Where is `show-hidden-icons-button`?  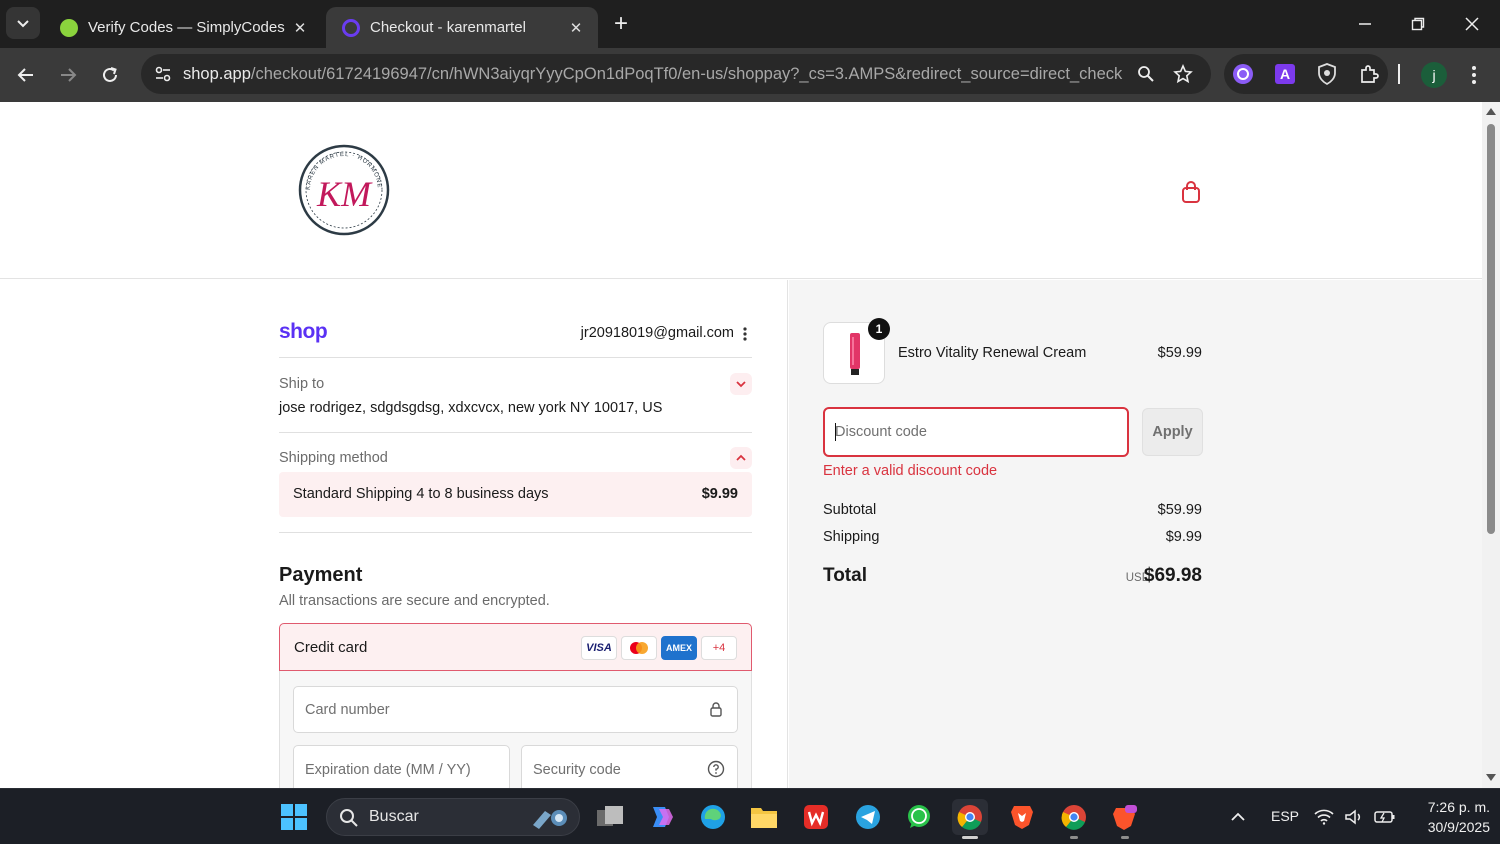
show-hidden-icons-button is located at coordinates (1238, 817).